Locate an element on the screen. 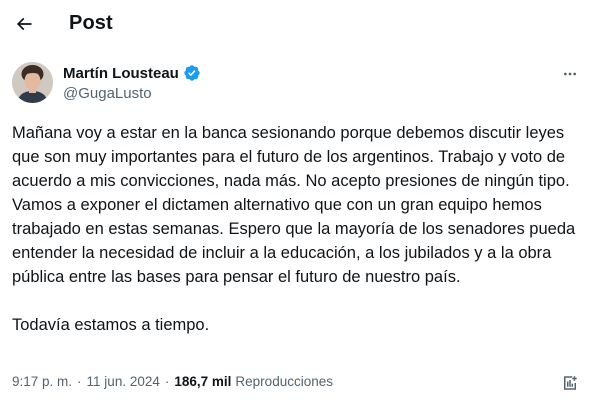 The image size is (598, 408). analytics-button is located at coordinates (570, 383).